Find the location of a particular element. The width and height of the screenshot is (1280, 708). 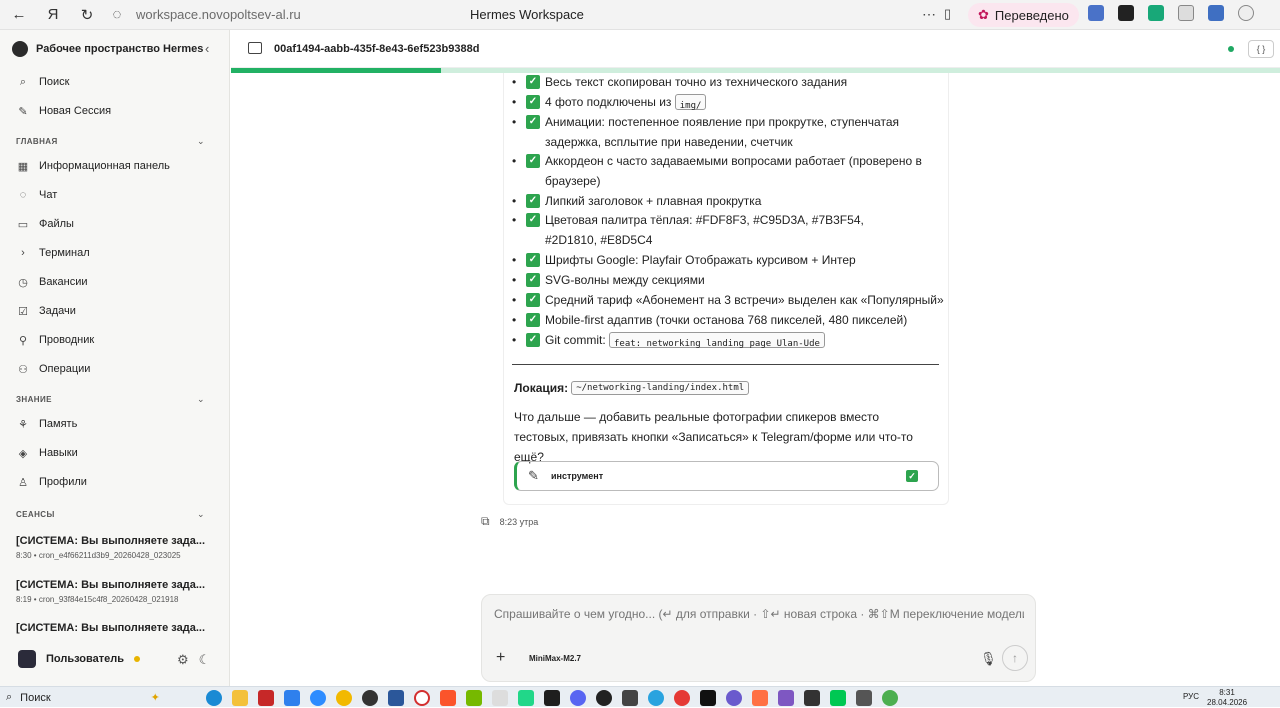

nav-operations: ⚇ Операции is located at coordinates (53, 369).